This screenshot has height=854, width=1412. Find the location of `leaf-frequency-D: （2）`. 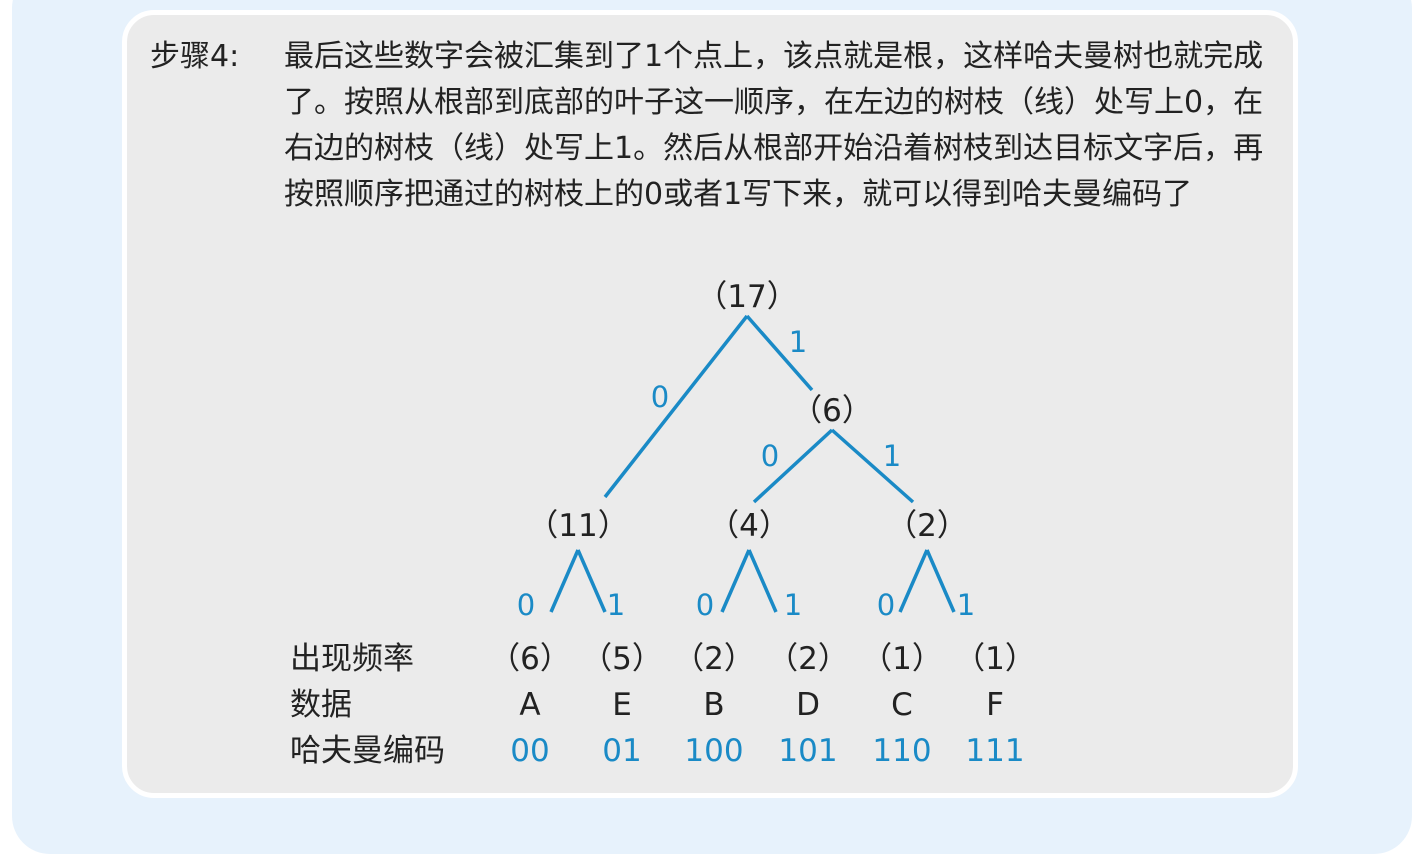

leaf-frequency-D: （2） is located at coordinates (808, 659).